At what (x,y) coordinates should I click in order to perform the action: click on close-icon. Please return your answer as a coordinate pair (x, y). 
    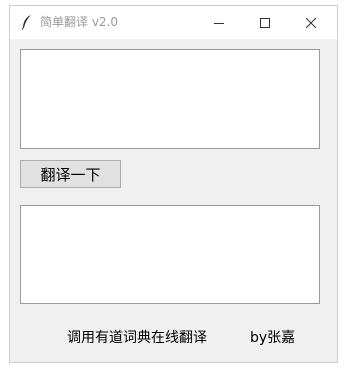
    Looking at the image, I should click on (311, 22).